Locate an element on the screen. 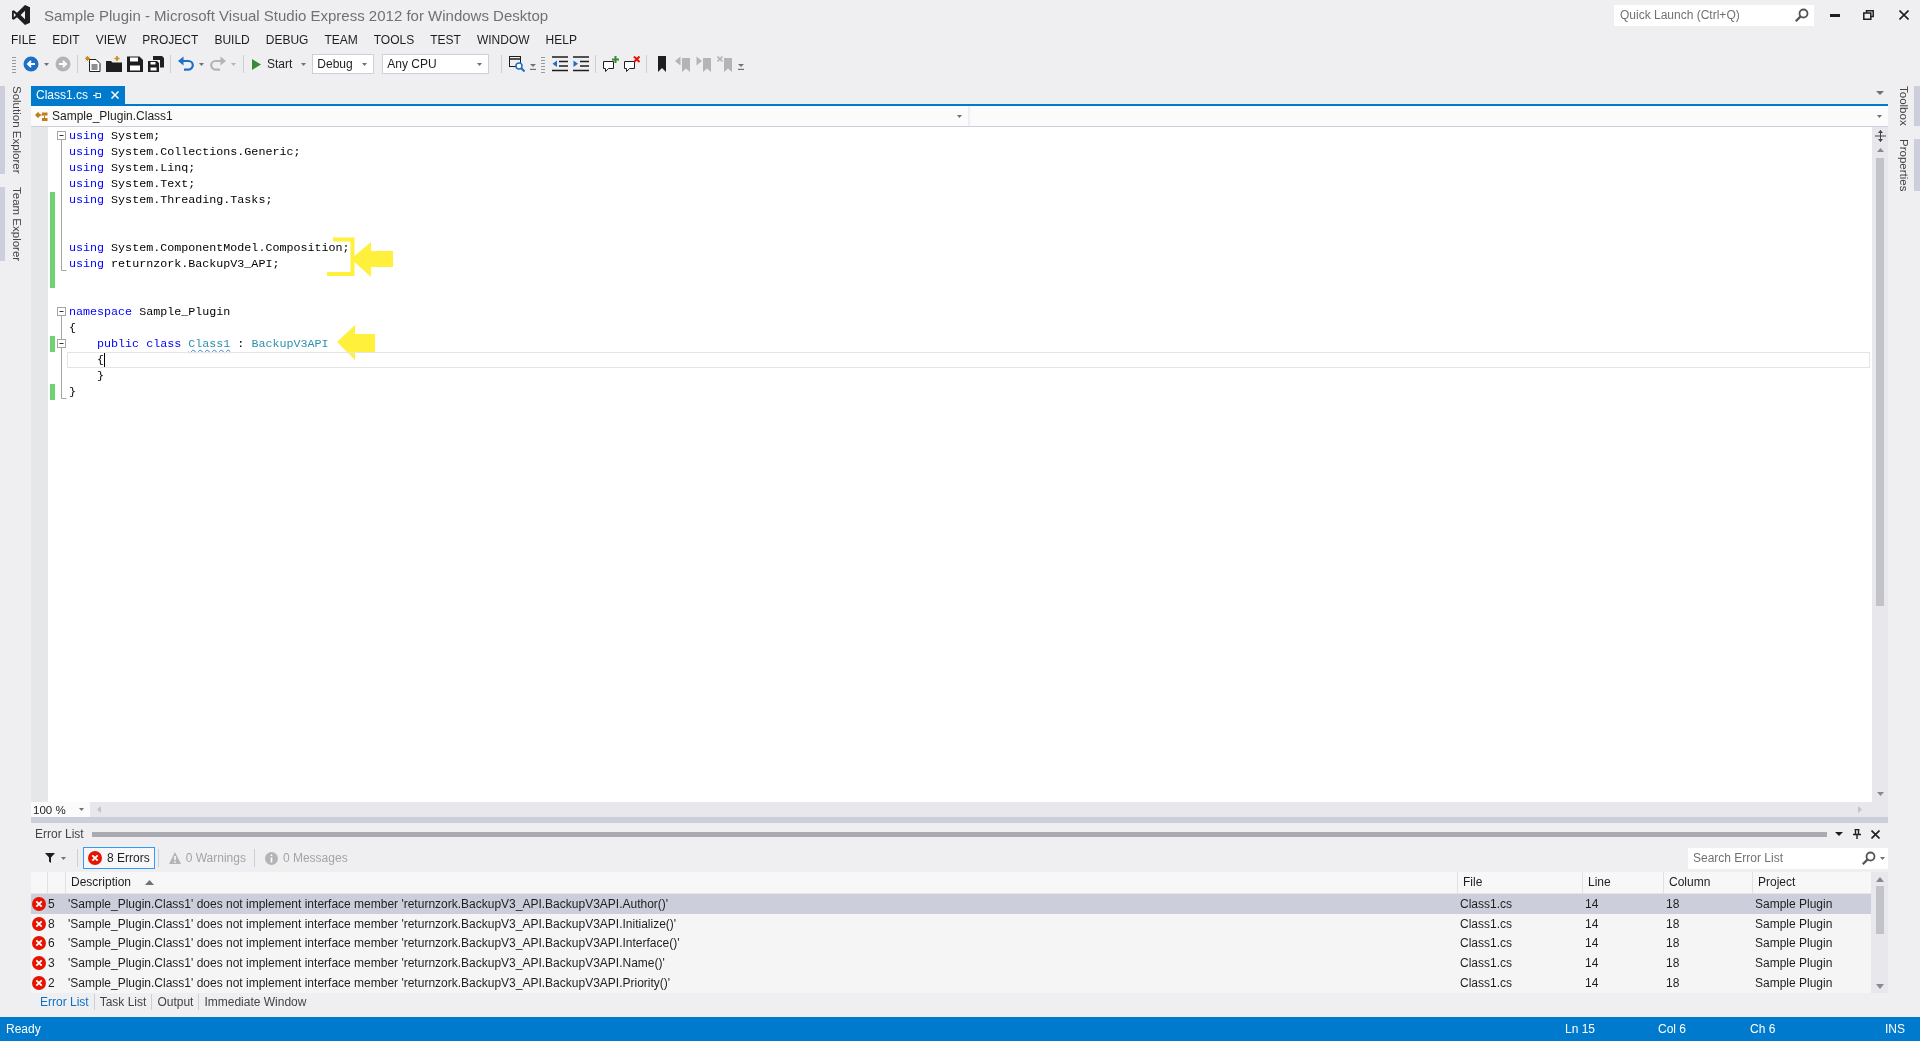 This screenshot has height=1041, width=1920. arrow-icon is located at coordinates (355, 342).